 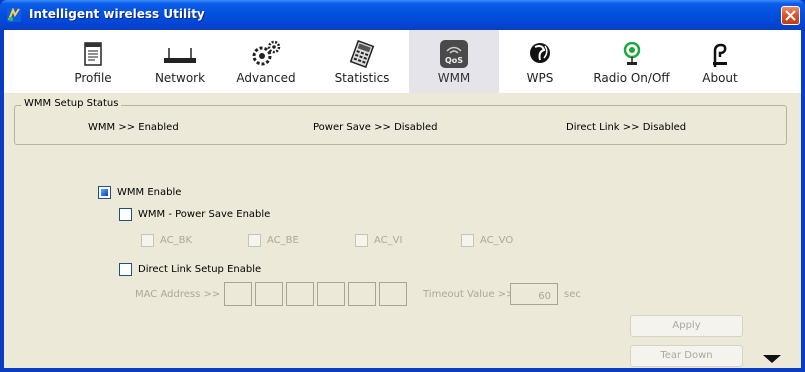 I want to click on toolbar-label: Advanced, so click(x=266, y=78).